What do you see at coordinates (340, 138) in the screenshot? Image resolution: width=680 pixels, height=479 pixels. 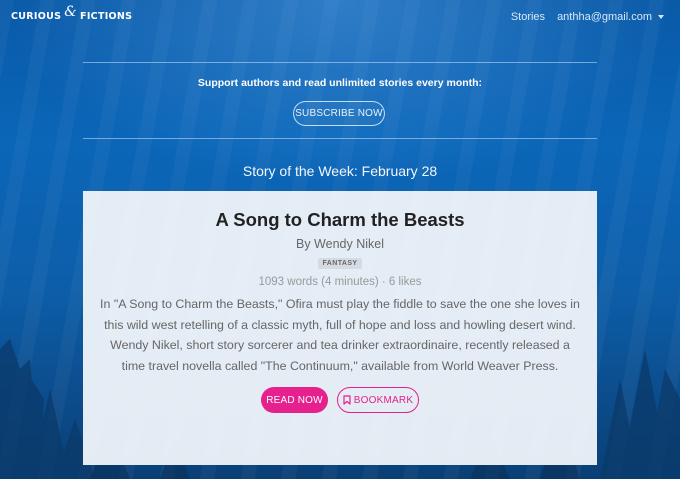 I see `divider-bottom` at bounding box center [340, 138].